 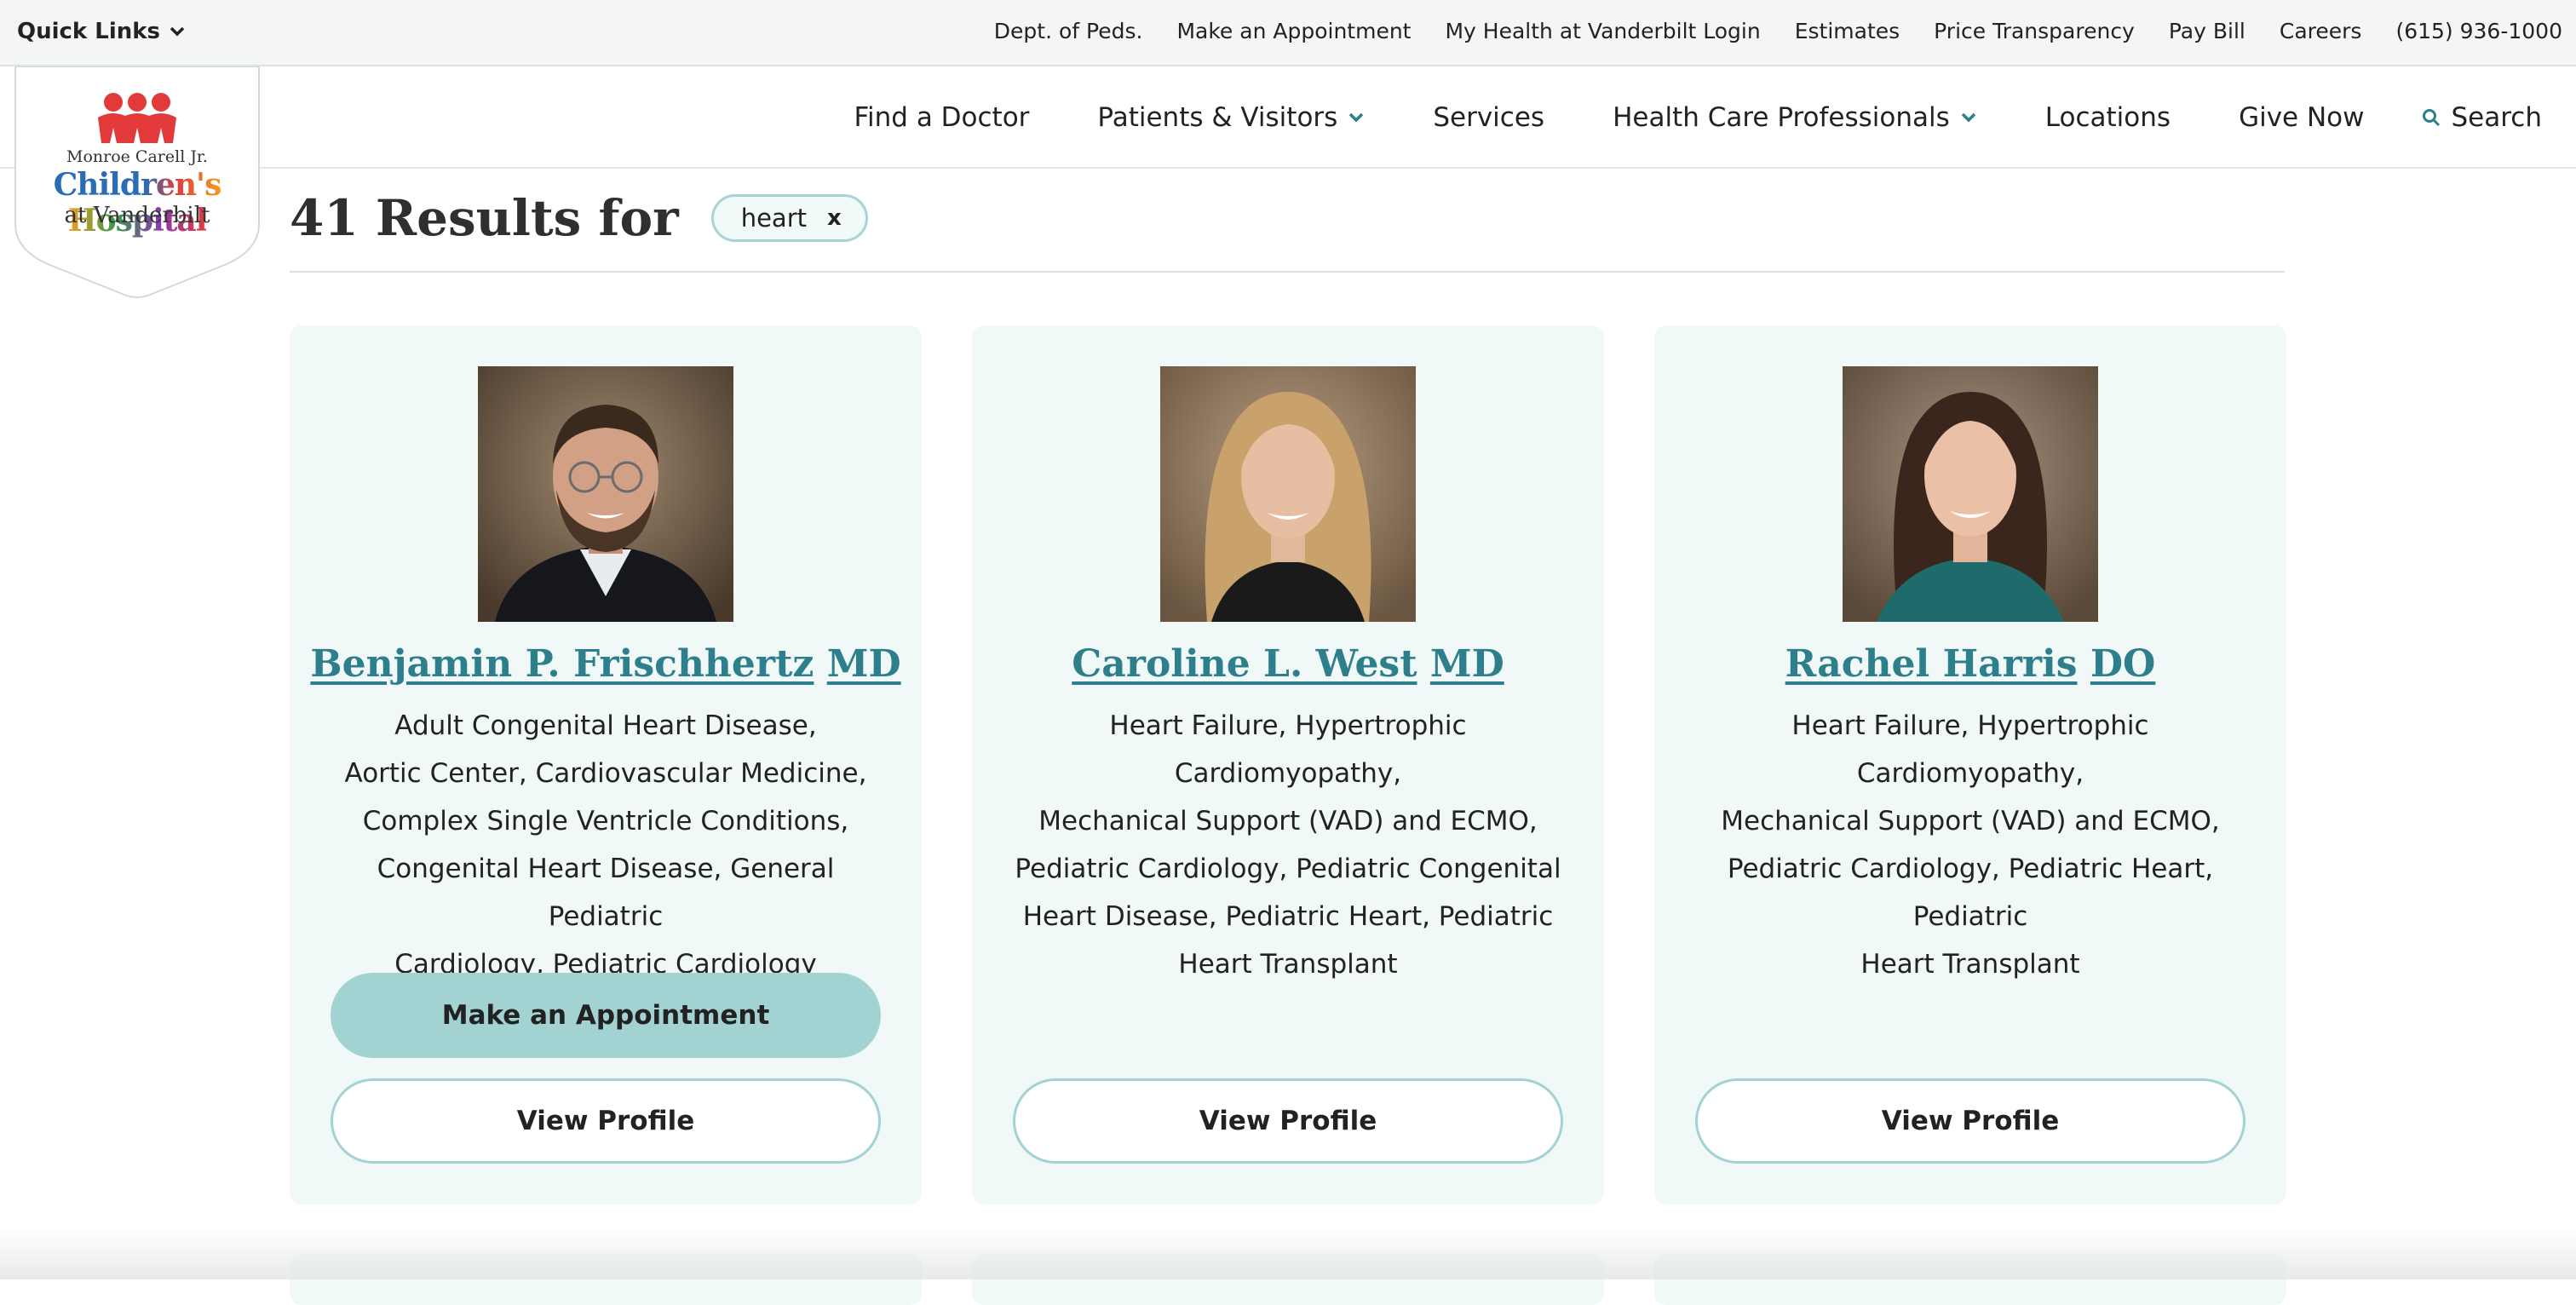 What do you see at coordinates (834, 218) in the screenshot?
I see `close-icon: x` at bounding box center [834, 218].